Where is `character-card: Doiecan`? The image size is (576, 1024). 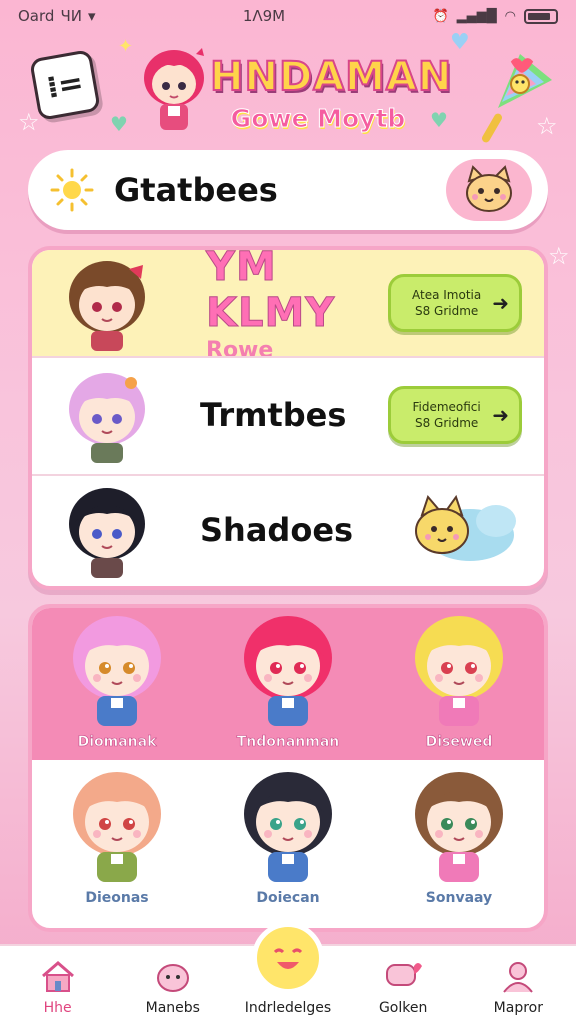
character-card: Doiecan is located at coordinates (288, 840).